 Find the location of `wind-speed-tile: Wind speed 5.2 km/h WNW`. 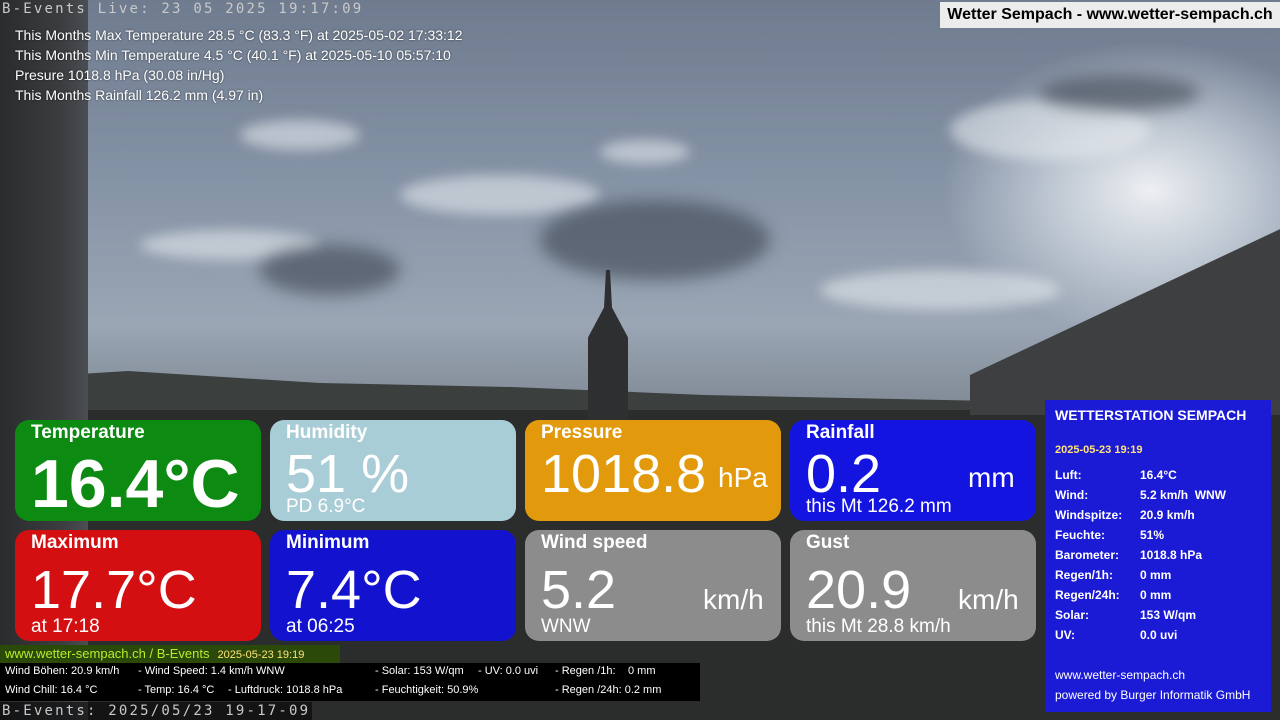

wind-speed-tile: Wind speed 5.2 km/h WNW is located at coordinates (653, 585).